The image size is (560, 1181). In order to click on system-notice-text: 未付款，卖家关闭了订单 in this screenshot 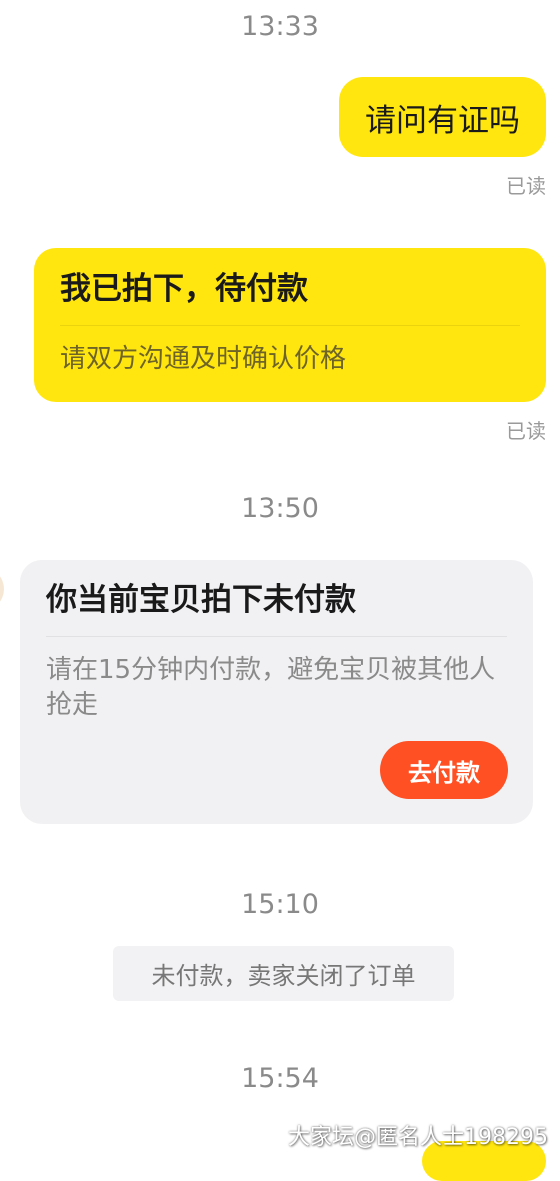, I will do `click(283, 976)`.